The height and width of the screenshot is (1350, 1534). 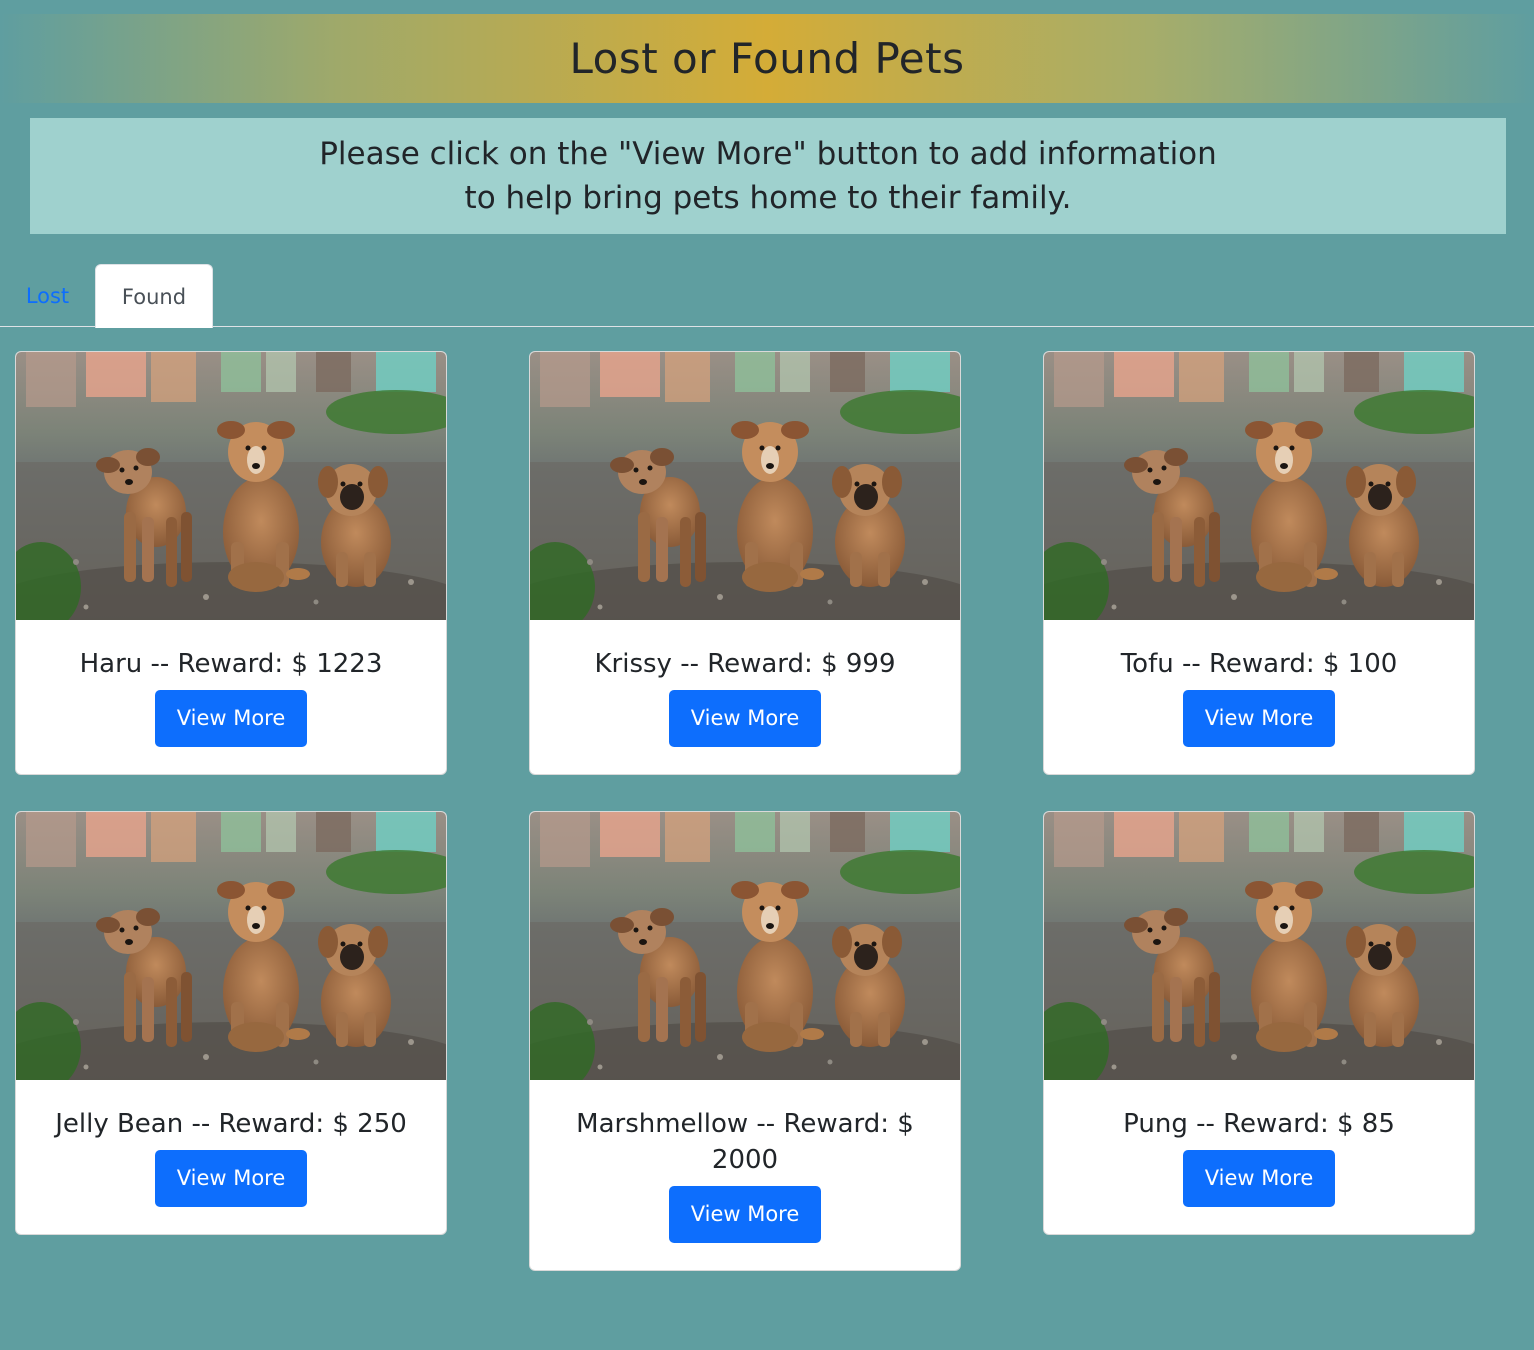 I want to click on pet-card: Krissy -- Reward: $ 999 View More, so click(x=745, y=563).